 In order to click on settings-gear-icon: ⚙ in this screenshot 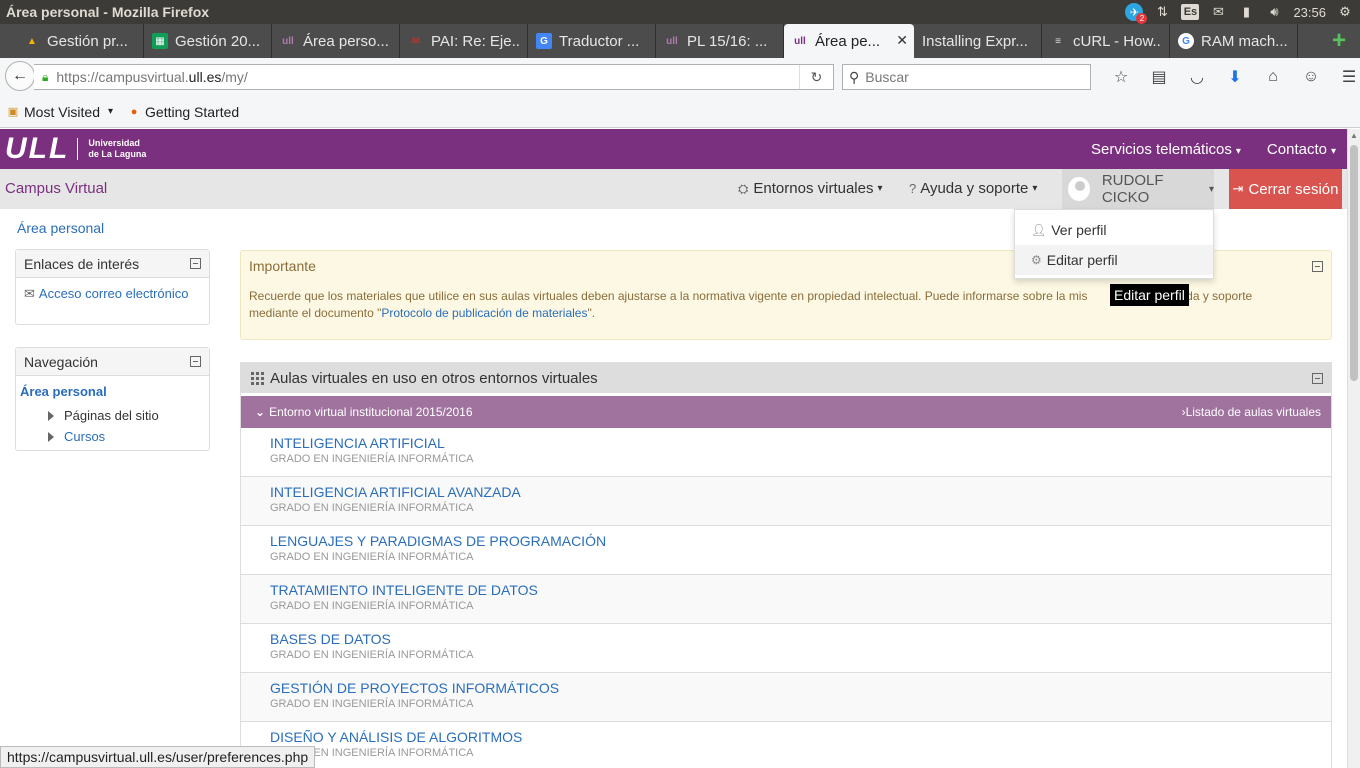, I will do `click(1345, 12)`.